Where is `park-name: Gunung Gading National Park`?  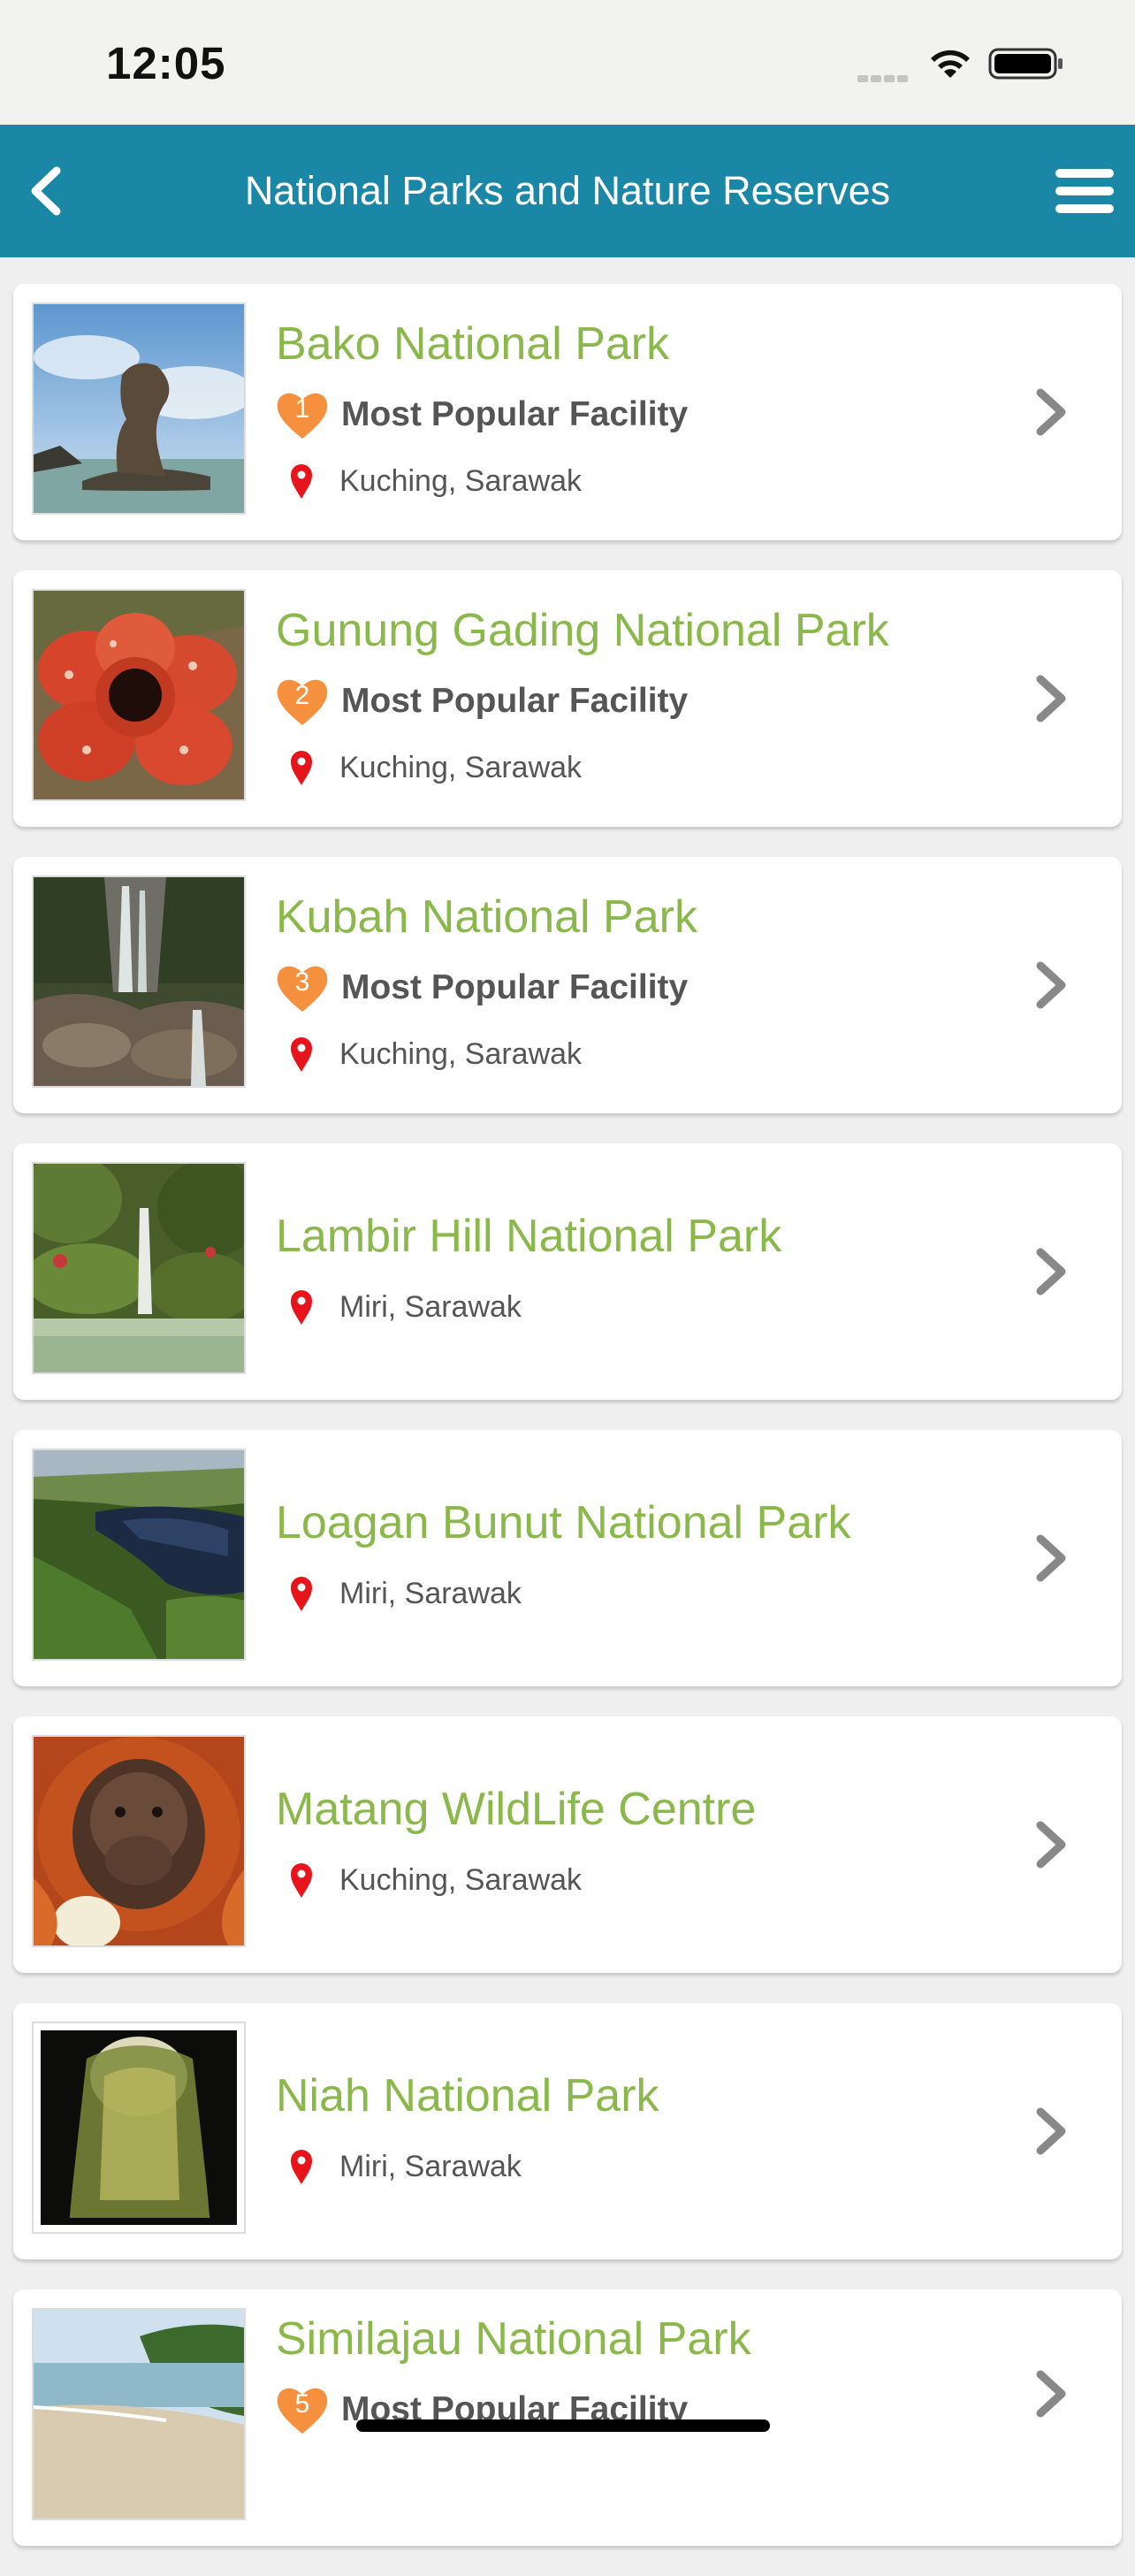
park-name: Gunung Gading National Park is located at coordinates (582, 631).